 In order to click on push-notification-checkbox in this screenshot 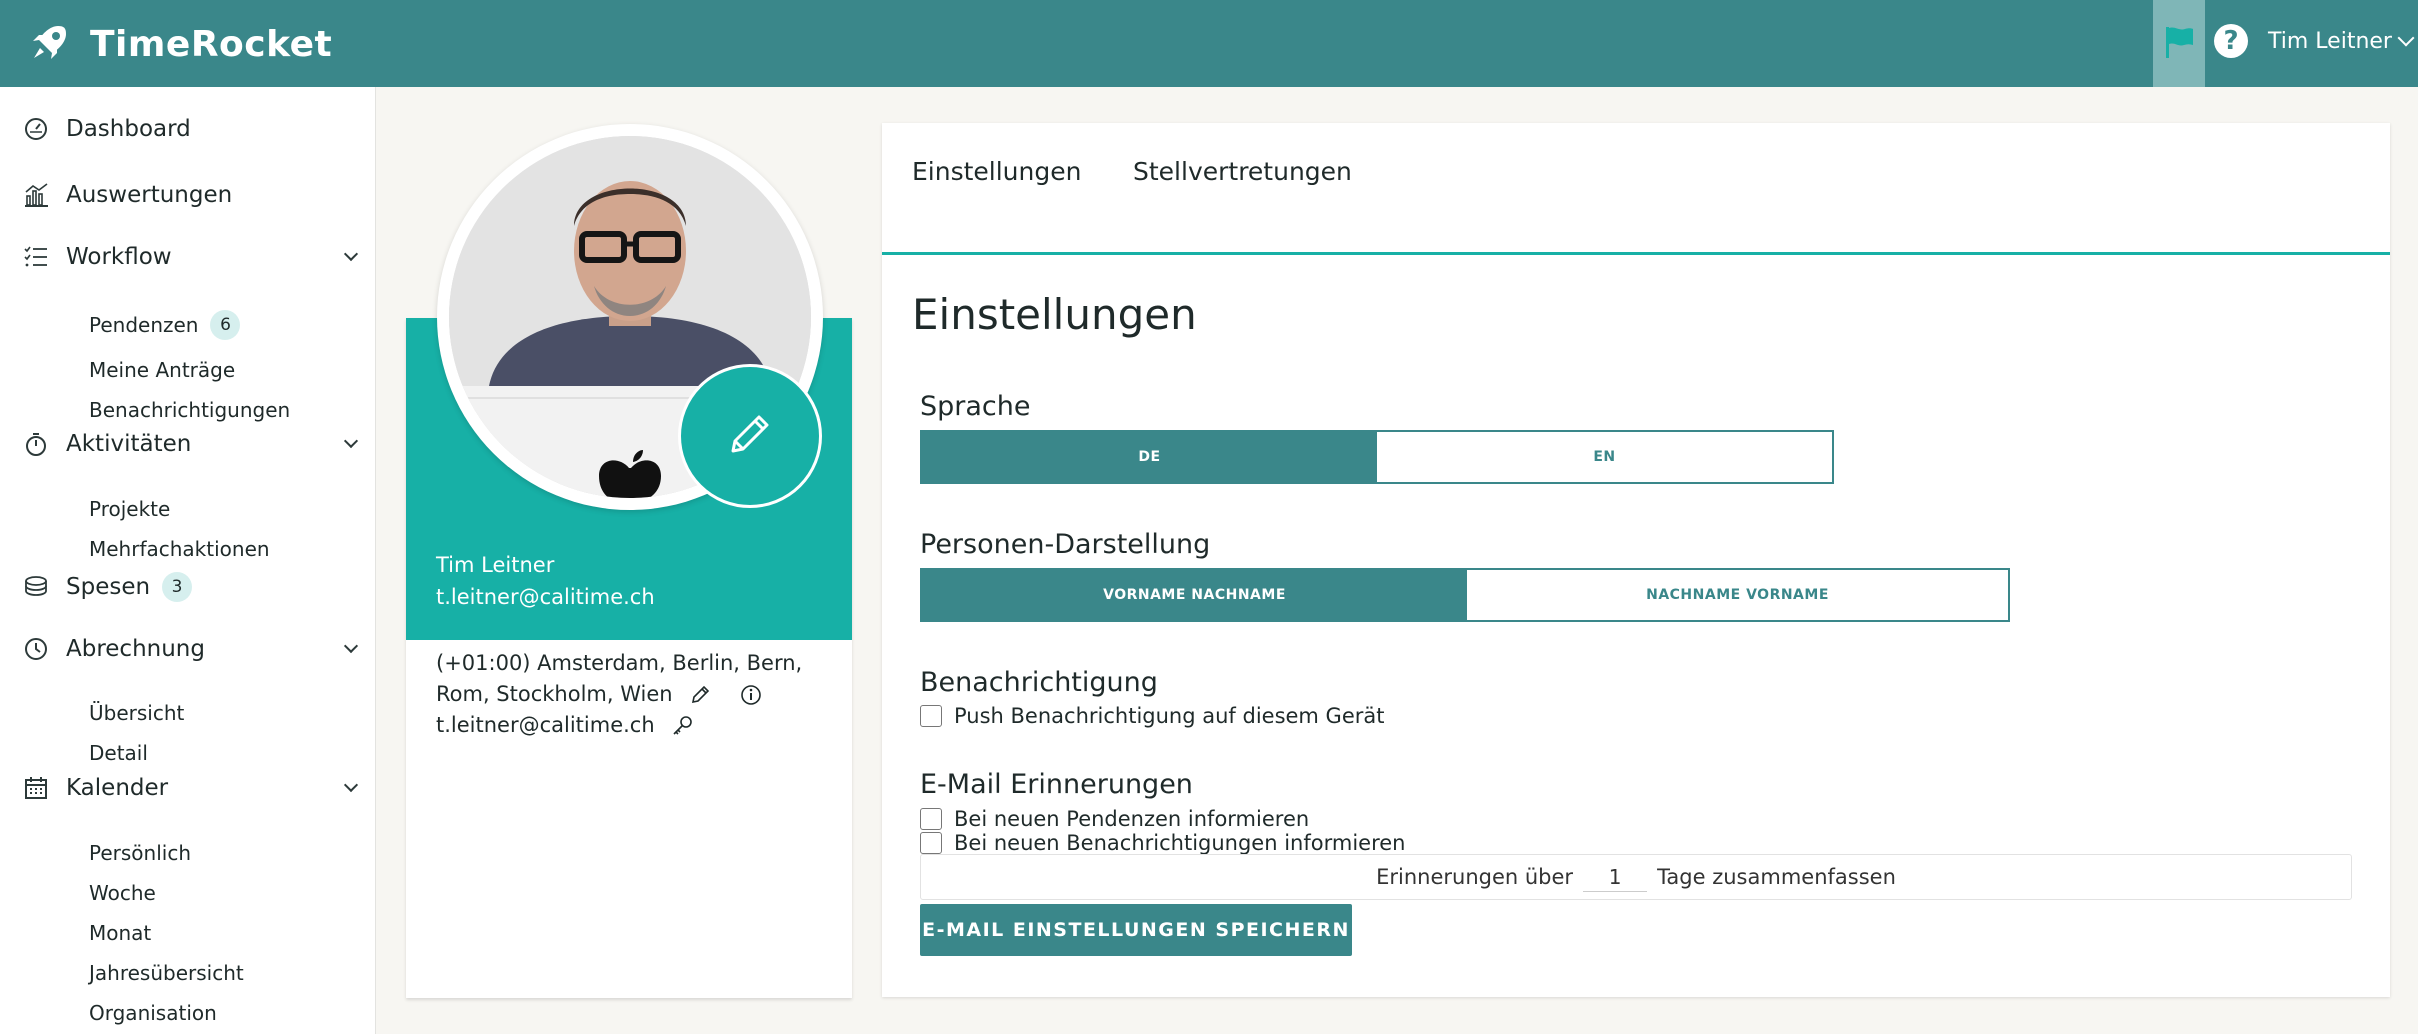, I will do `click(931, 716)`.